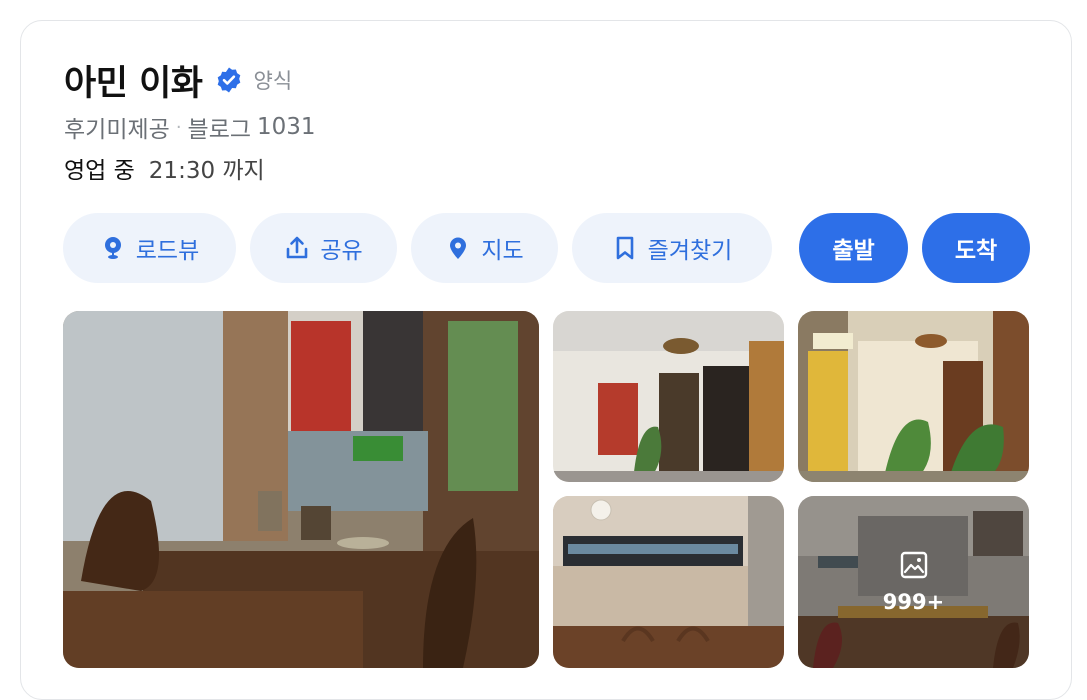 Image resolution: width=1087 pixels, height=700 pixels. I want to click on roadview-label: 로드뷰, so click(167, 251).